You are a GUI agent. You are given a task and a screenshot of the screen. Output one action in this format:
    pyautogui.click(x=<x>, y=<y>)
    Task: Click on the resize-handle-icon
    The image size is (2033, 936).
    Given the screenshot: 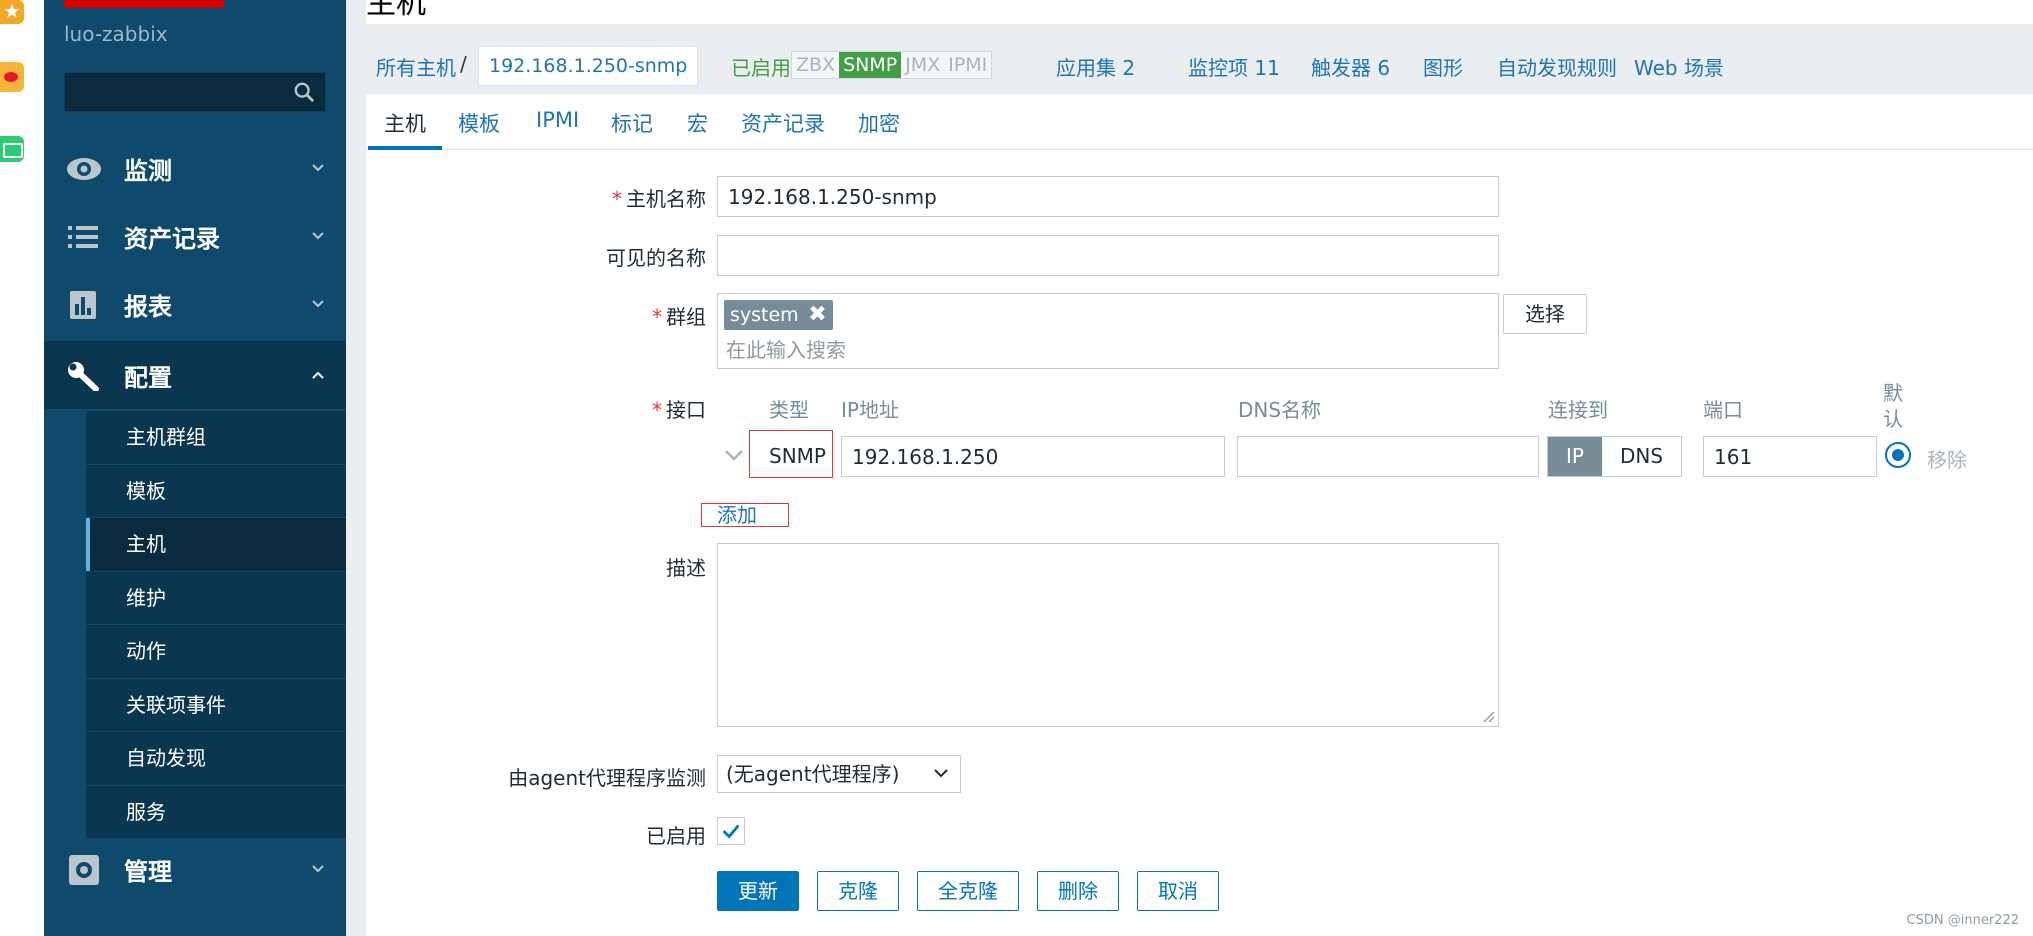 What is the action you would take?
    pyautogui.click(x=1489, y=717)
    